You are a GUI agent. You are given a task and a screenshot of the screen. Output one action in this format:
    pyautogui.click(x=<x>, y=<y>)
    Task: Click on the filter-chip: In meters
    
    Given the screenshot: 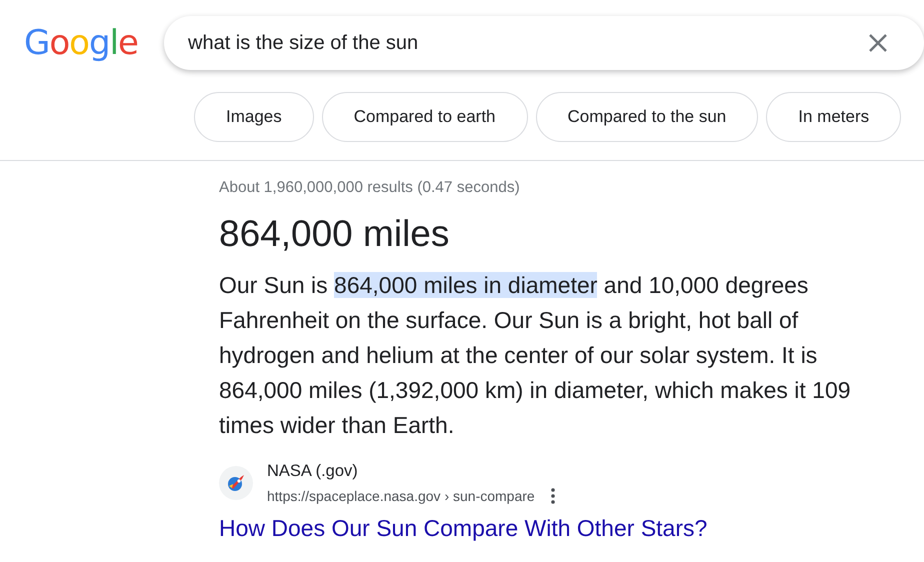 What is the action you would take?
    pyautogui.click(x=834, y=117)
    